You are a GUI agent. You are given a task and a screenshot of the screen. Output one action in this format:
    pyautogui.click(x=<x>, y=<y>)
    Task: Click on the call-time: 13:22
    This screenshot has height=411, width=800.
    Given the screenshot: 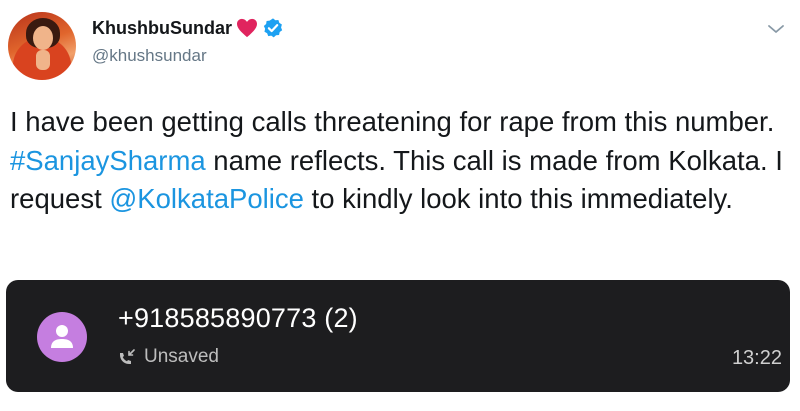 What is the action you would take?
    pyautogui.click(x=756, y=358)
    